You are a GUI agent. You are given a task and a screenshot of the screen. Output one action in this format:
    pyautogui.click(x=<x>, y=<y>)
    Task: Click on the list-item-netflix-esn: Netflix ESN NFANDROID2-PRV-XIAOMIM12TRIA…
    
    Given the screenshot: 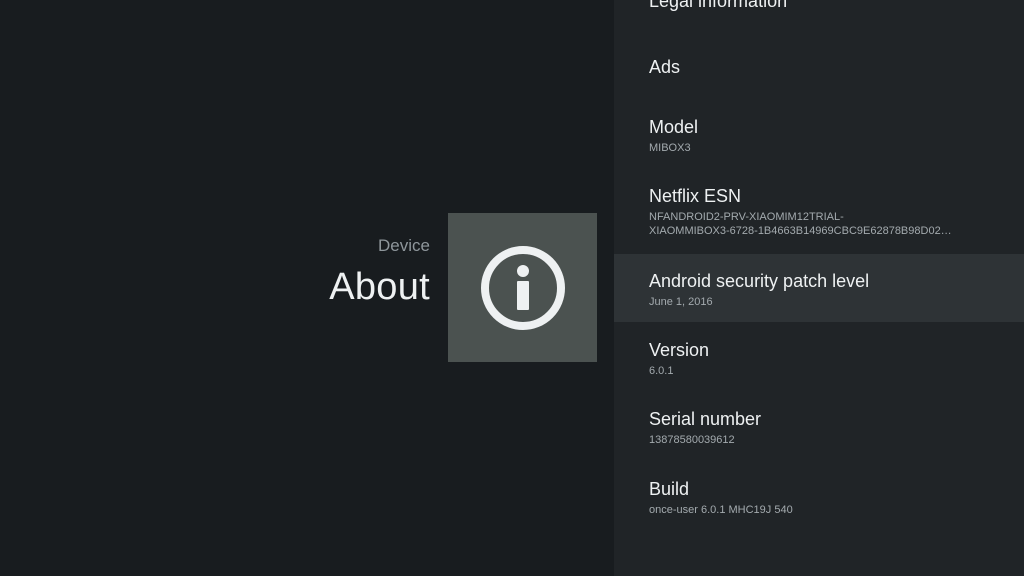 What is the action you would take?
    pyautogui.click(x=819, y=217)
    